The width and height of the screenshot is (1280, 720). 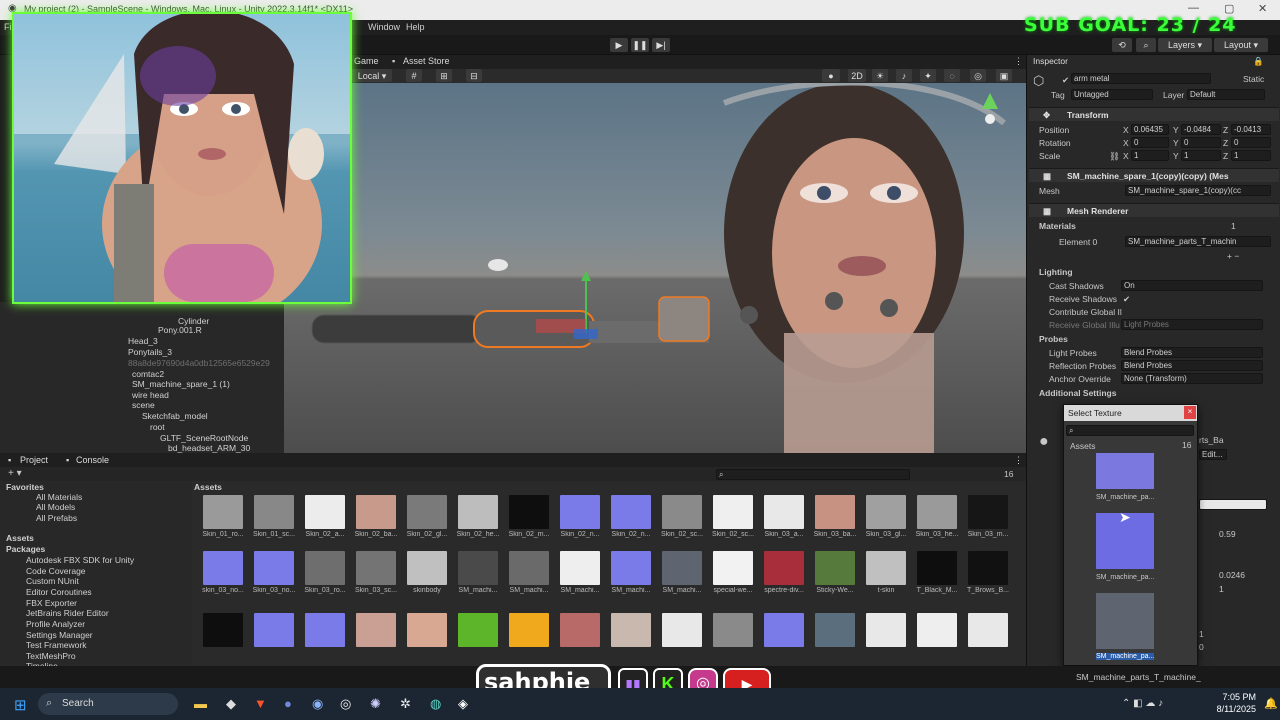 What do you see at coordinates (1233, 697) in the screenshot?
I see `clock-time: 7:05 PM` at bounding box center [1233, 697].